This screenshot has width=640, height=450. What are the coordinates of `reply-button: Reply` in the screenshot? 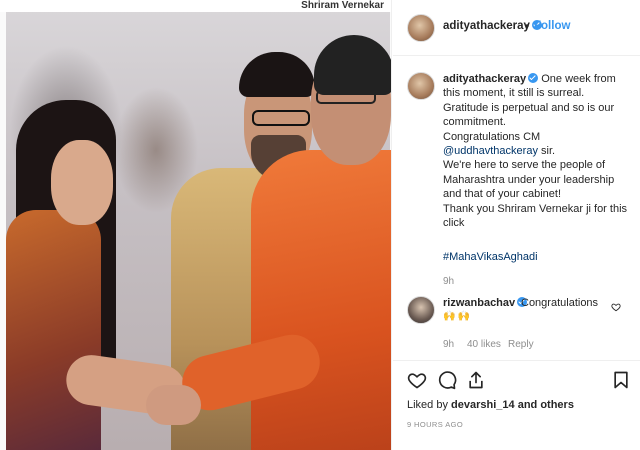 It's located at (521, 344).